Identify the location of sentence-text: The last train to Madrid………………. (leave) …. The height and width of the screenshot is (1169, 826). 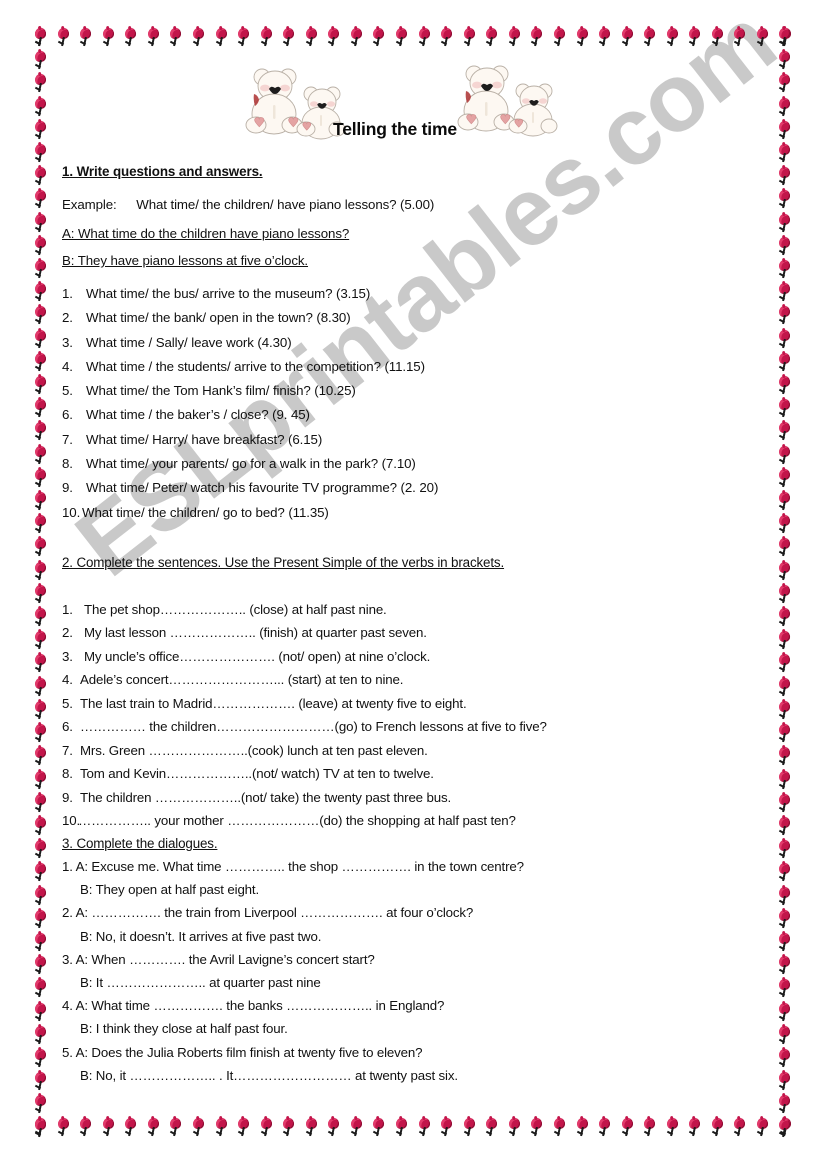
(273, 703).